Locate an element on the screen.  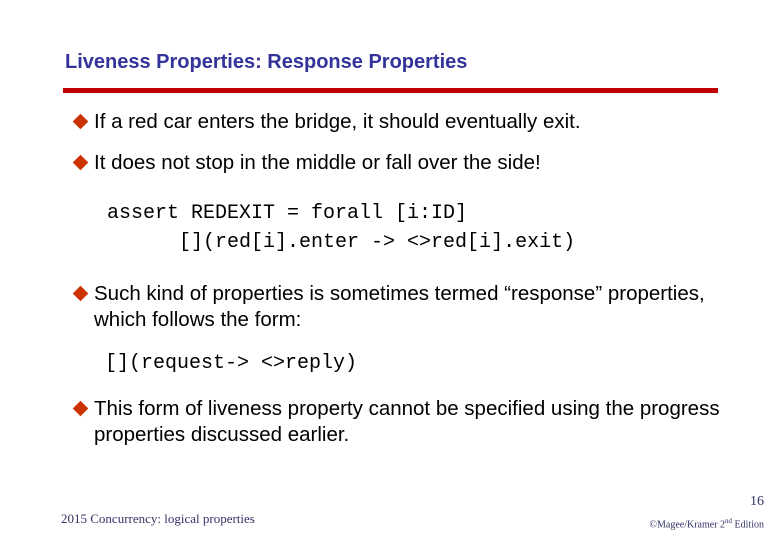
code-line: [](request-> <>reply) is located at coordinates (231, 363).